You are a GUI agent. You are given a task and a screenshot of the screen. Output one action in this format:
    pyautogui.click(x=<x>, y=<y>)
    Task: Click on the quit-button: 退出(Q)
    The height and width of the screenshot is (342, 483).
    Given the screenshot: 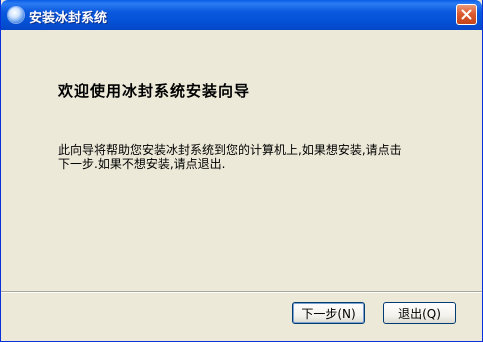 What is the action you would take?
    pyautogui.click(x=419, y=313)
    